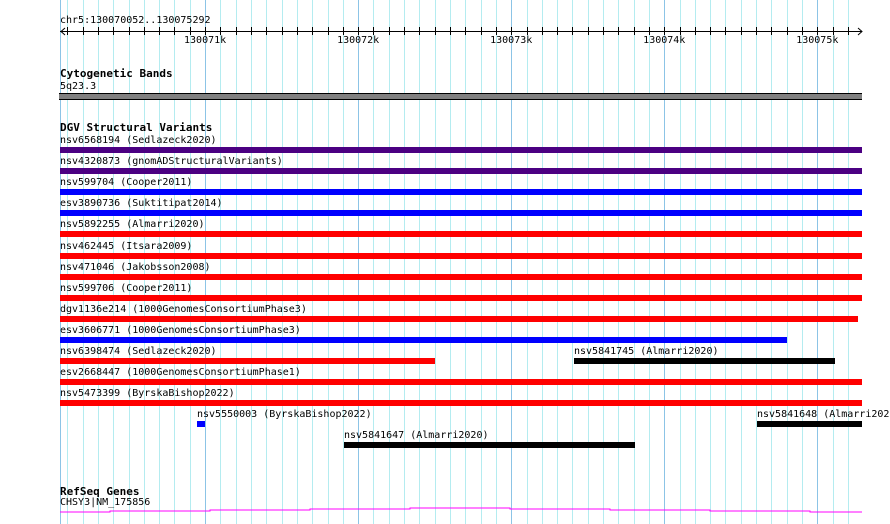  I want to click on location-label: chr5:130070052..130075292, so click(135, 20).